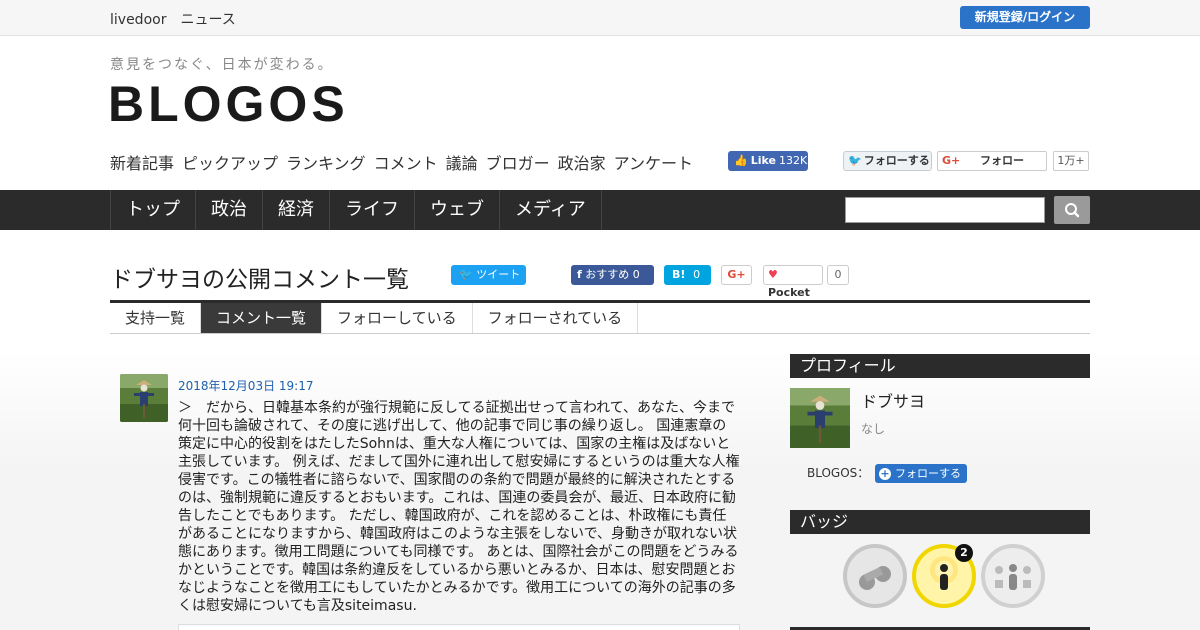 The width and height of the screenshot is (1200, 630). What do you see at coordinates (838, 473) in the screenshot?
I see `blogos-follow-label: BLOGOS：` at bounding box center [838, 473].